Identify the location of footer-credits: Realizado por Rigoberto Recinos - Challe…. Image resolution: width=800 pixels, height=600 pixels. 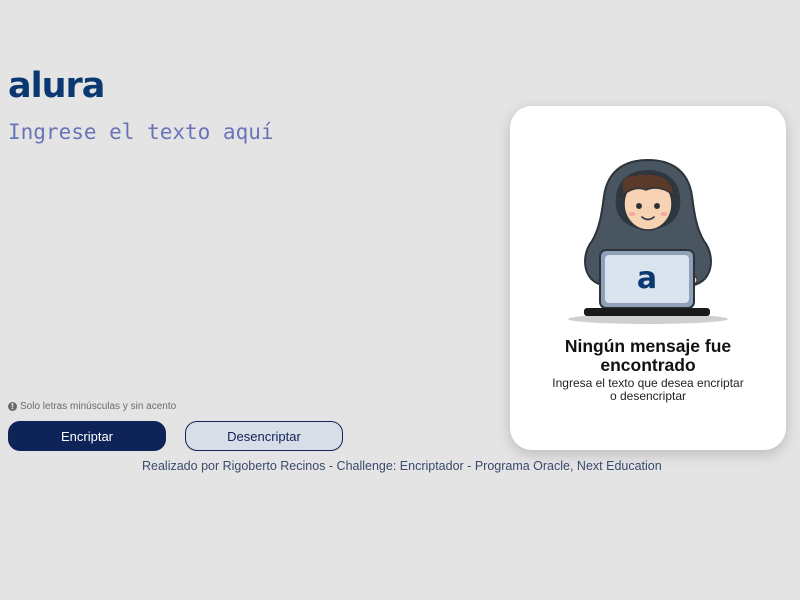
(402, 466).